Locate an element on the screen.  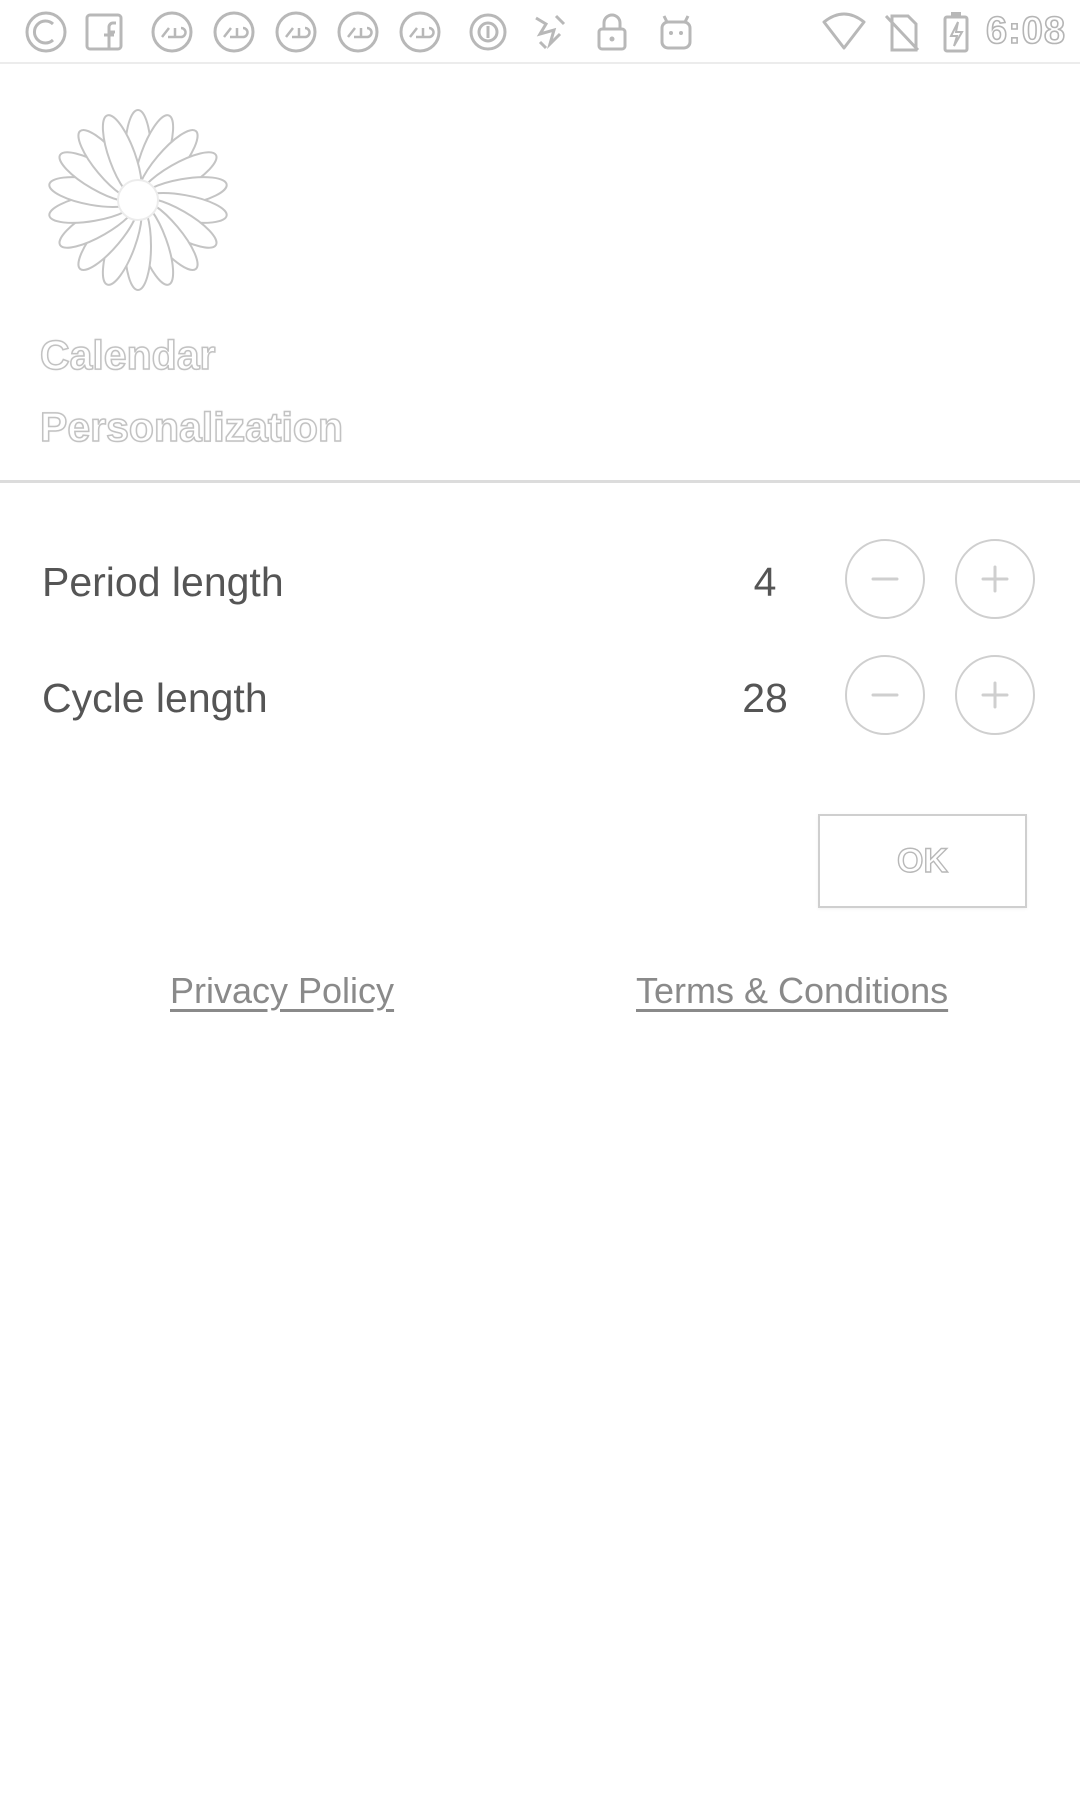
c-app-icon is located at coordinates (46, 32).